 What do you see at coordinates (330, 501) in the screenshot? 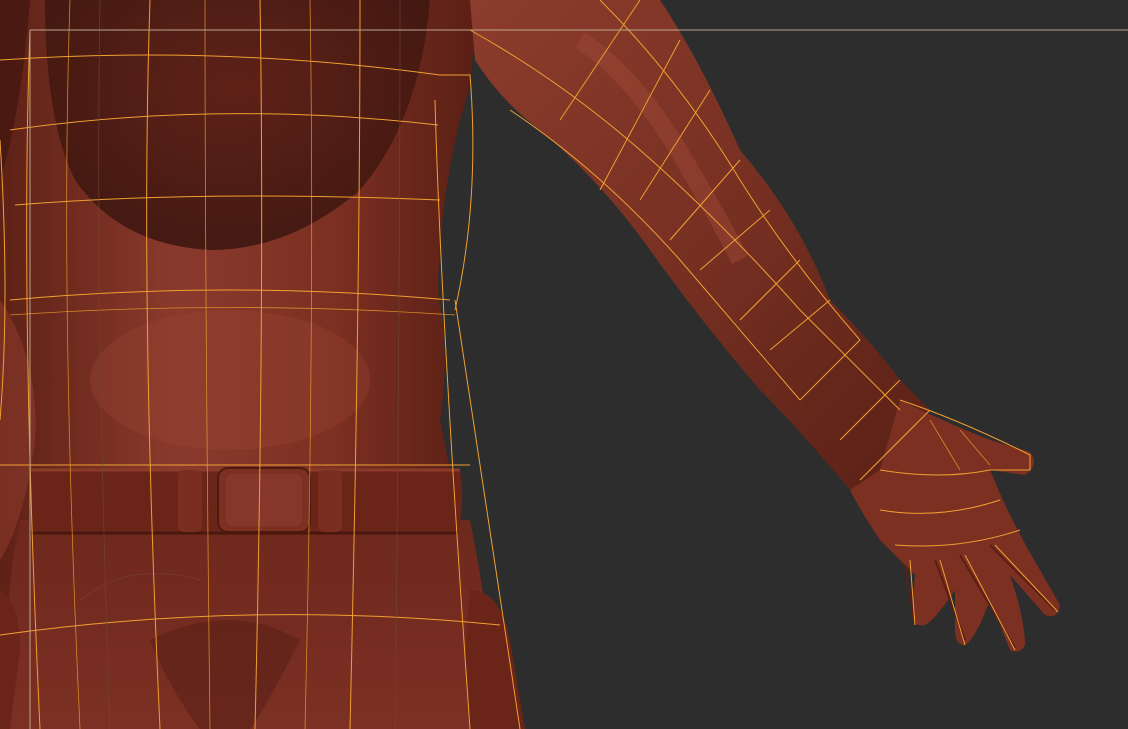
I see `belt-loop-right` at bounding box center [330, 501].